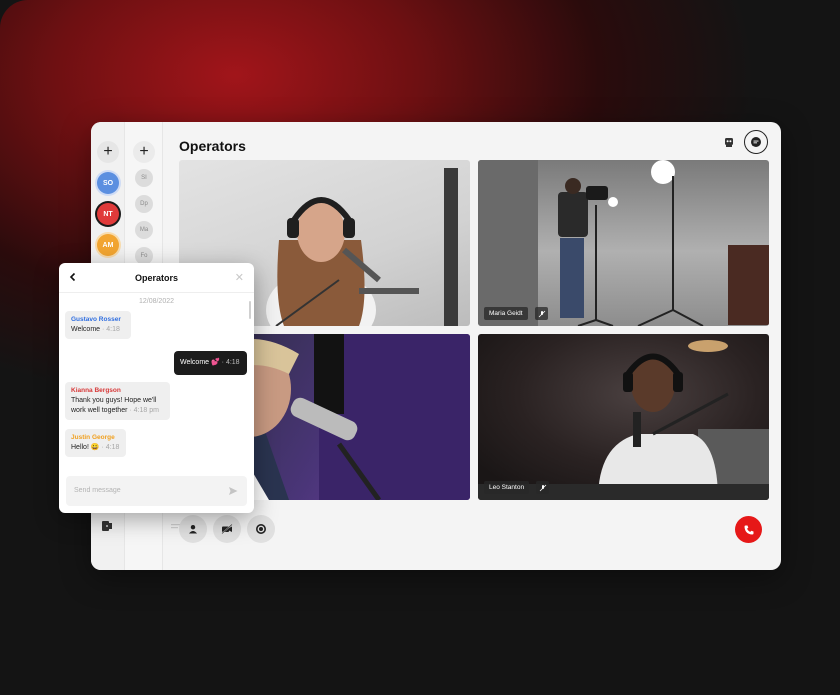  I want to click on message-placeholder: Send message, so click(97, 490).